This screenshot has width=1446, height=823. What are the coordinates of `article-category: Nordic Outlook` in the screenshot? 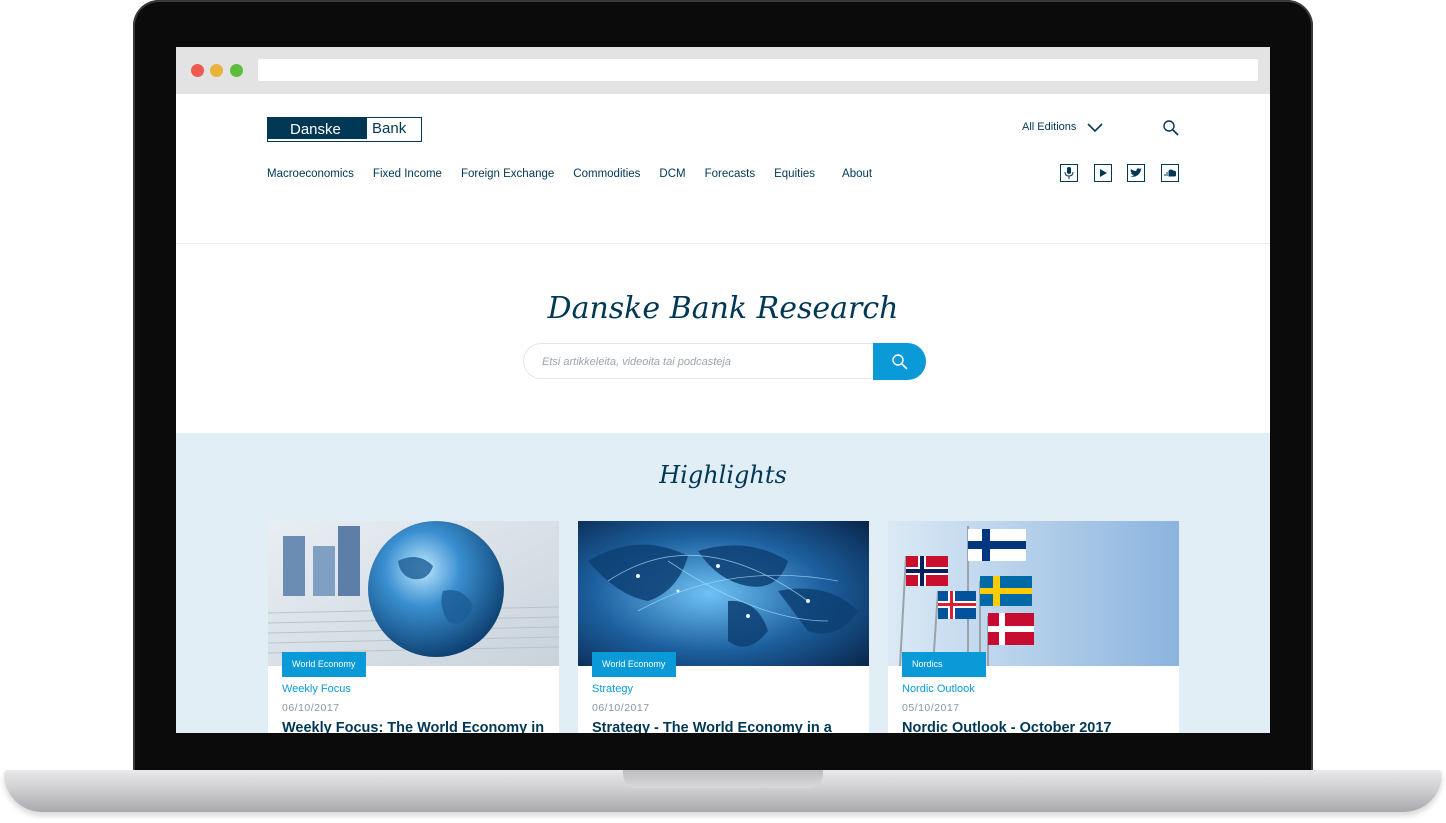 It's located at (938, 689).